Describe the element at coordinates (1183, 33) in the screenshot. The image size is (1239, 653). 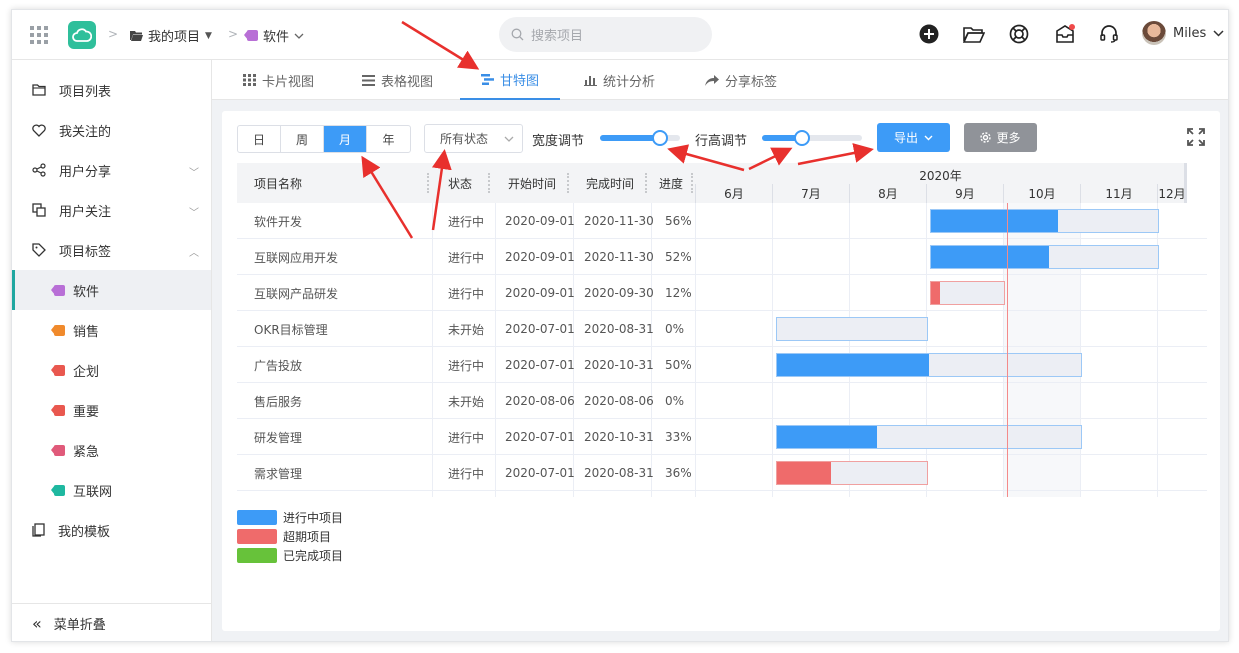
I see `user-menu: Miles` at that location.